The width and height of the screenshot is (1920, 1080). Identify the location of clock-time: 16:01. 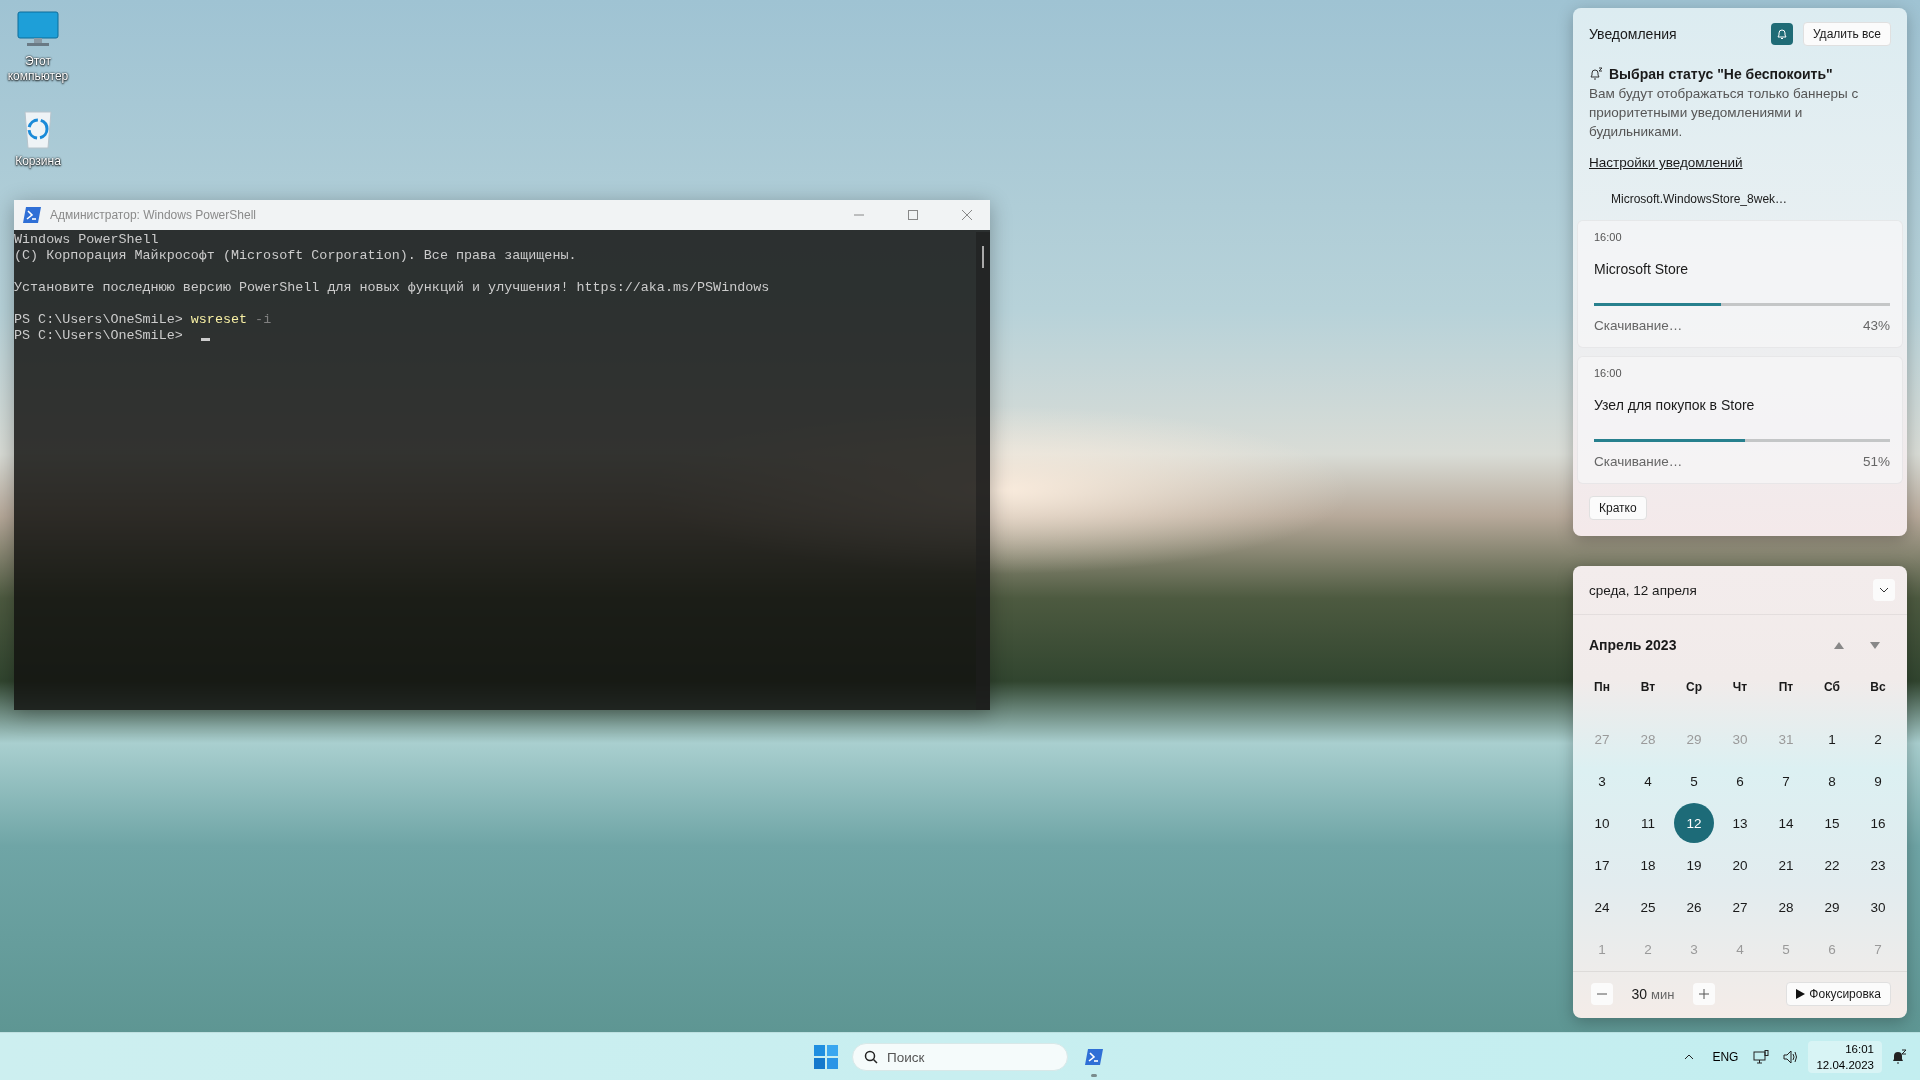
(1859, 1049).